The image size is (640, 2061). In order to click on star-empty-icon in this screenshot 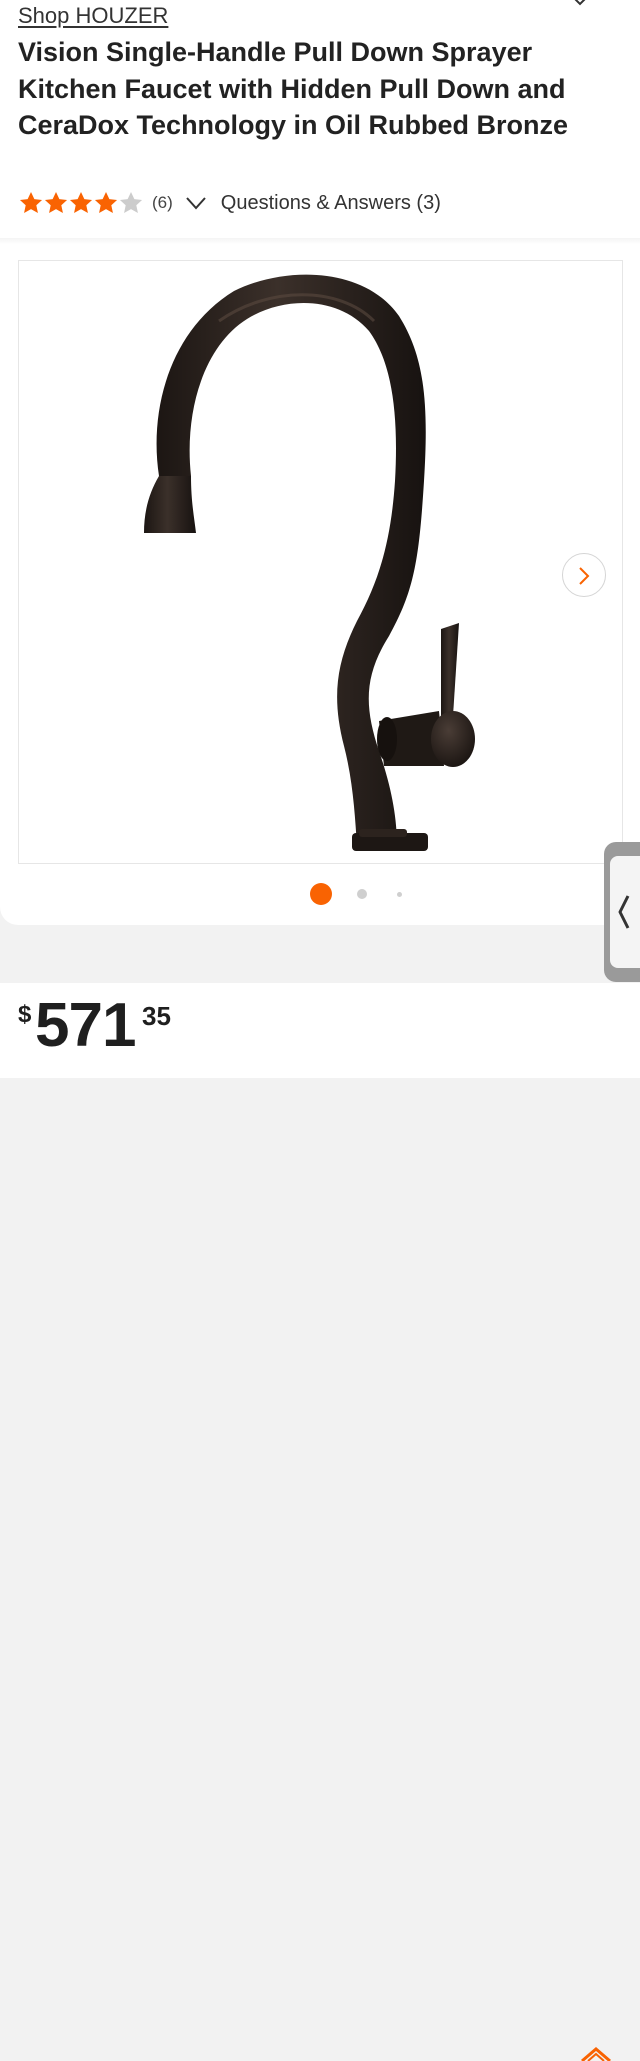, I will do `click(131, 202)`.